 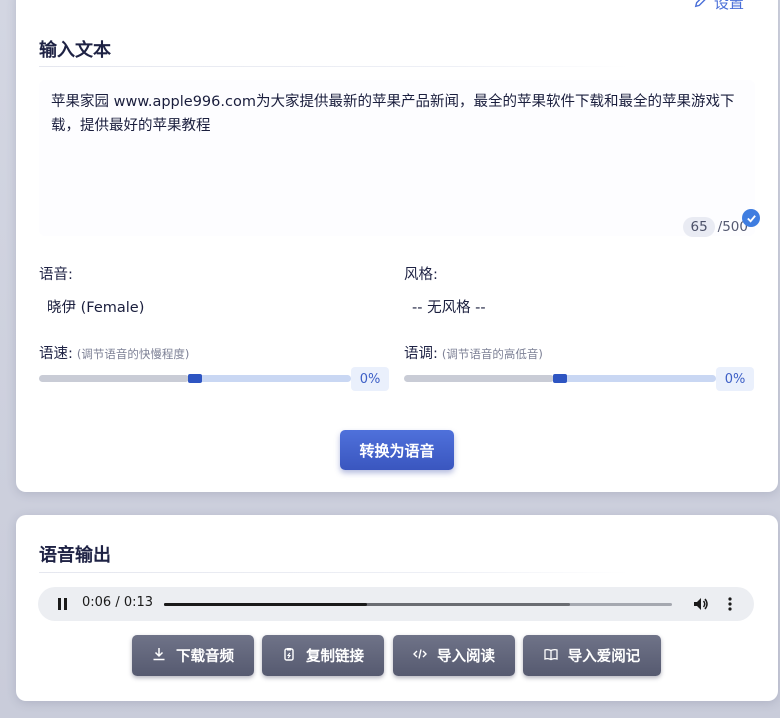 What do you see at coordinates (701, 6) in the screenshot?
I see `pencil-icon` at bounding box center [701, 6].